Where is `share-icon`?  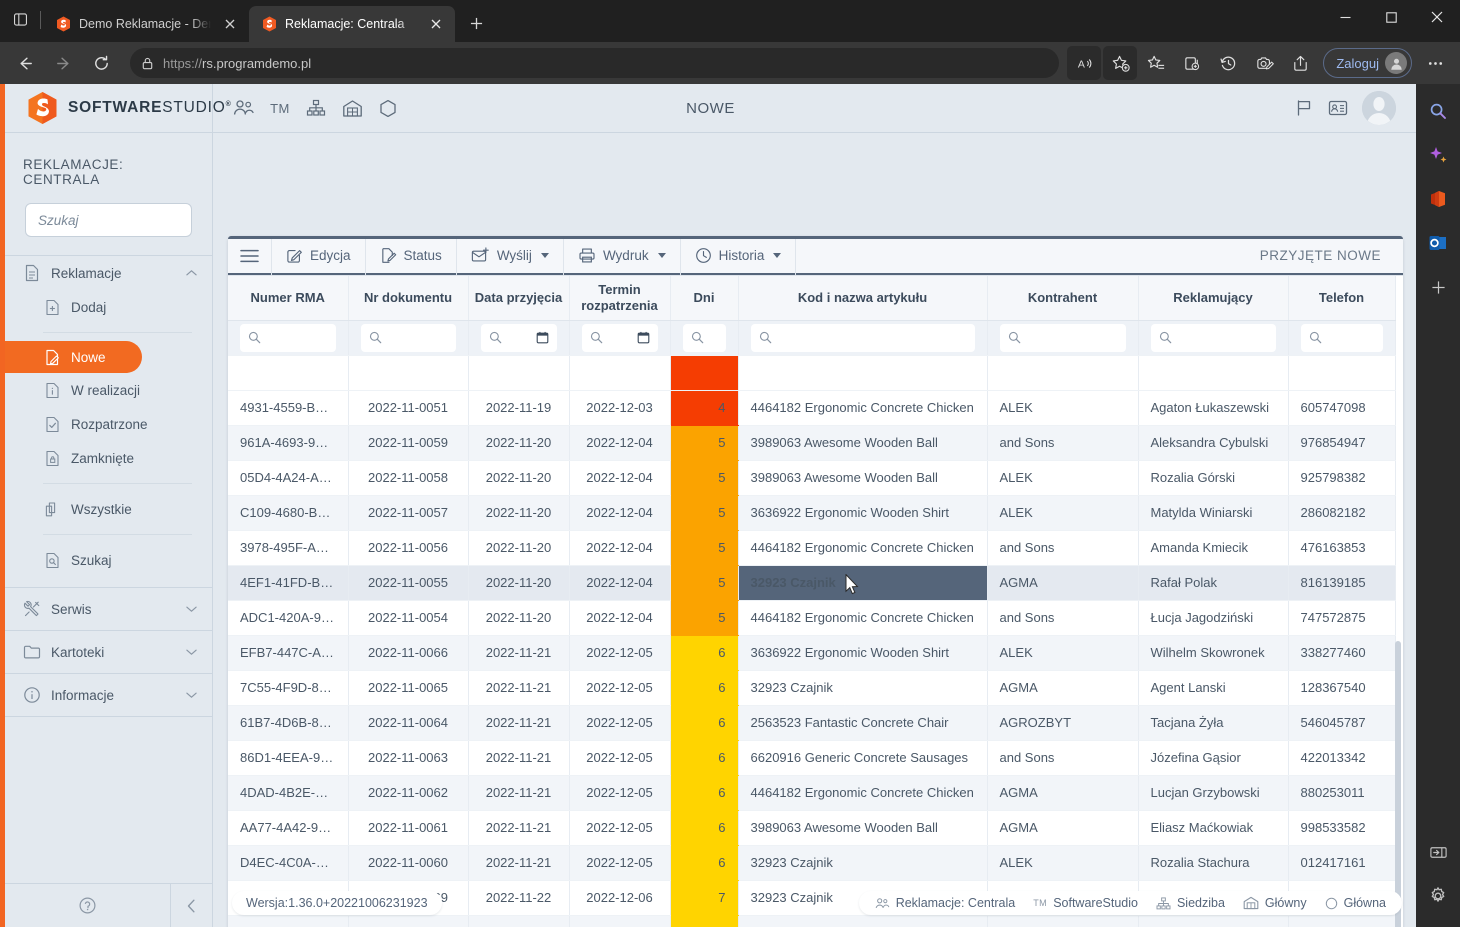
share-icon is located at coordinates (1300, 63).